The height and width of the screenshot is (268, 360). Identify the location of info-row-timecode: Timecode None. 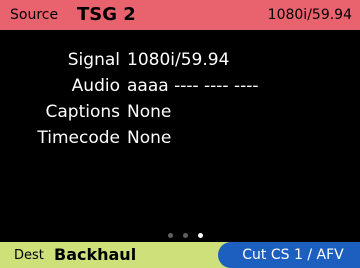
(180, 141).